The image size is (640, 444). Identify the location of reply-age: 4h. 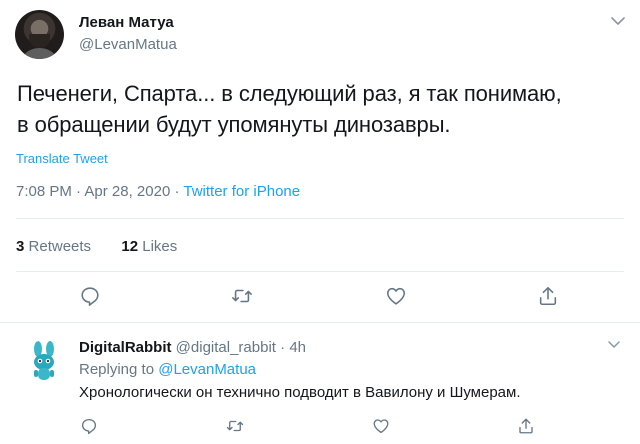
(297, 347).